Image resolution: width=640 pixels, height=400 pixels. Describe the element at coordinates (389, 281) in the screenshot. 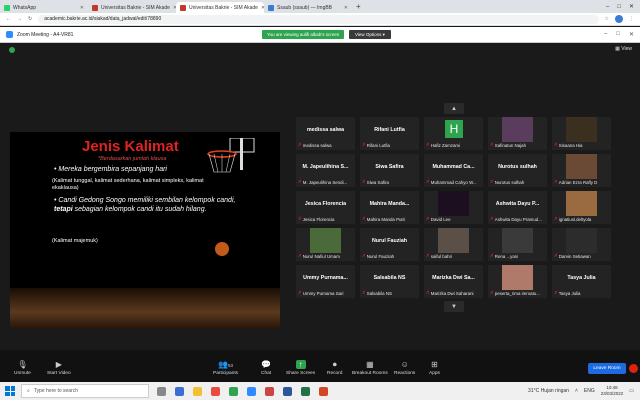

I see `participant-tile: Salsabila NS ✗ Salsabila NS` at that location.